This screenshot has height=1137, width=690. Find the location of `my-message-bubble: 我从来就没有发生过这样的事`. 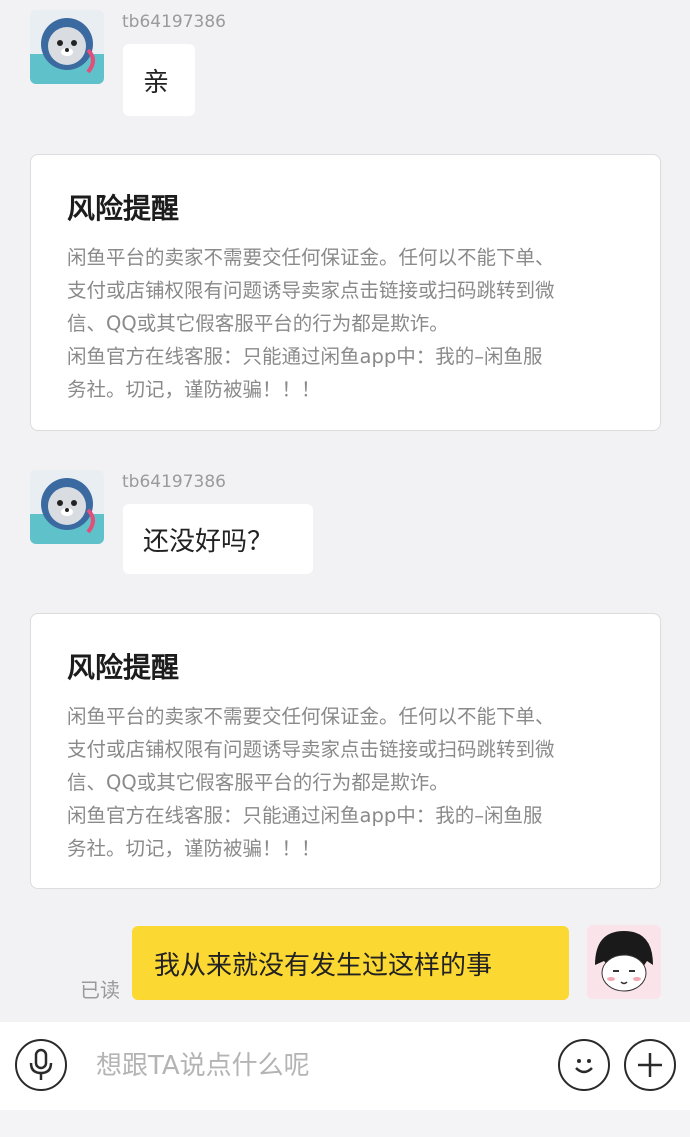

my-message-bubble: 我从来就没有发生过这样的事 is located at coordinates (350, 963).